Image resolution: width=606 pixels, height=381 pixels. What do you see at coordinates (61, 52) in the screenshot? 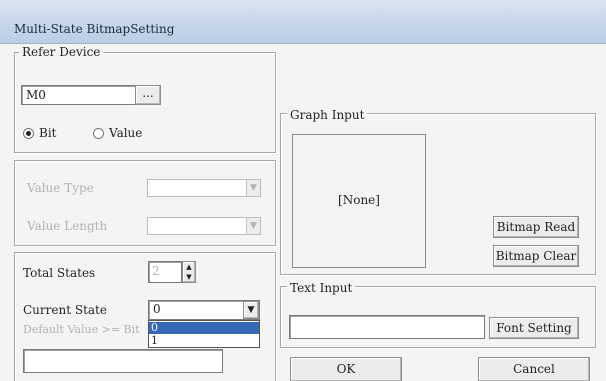
I see `refer-device-legend: Refer Device` at bounding box center [61, 52].